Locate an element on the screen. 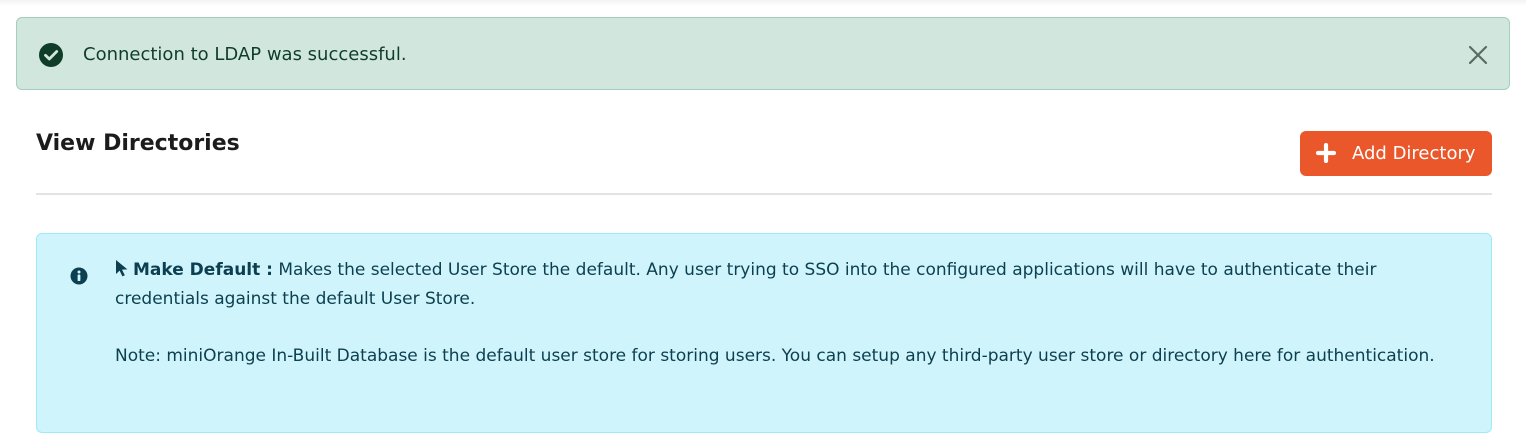 Image resolution: width=1526 pixels, height=433 pixels. make-default-label: Make Default : is located at coordinates (203, 270).